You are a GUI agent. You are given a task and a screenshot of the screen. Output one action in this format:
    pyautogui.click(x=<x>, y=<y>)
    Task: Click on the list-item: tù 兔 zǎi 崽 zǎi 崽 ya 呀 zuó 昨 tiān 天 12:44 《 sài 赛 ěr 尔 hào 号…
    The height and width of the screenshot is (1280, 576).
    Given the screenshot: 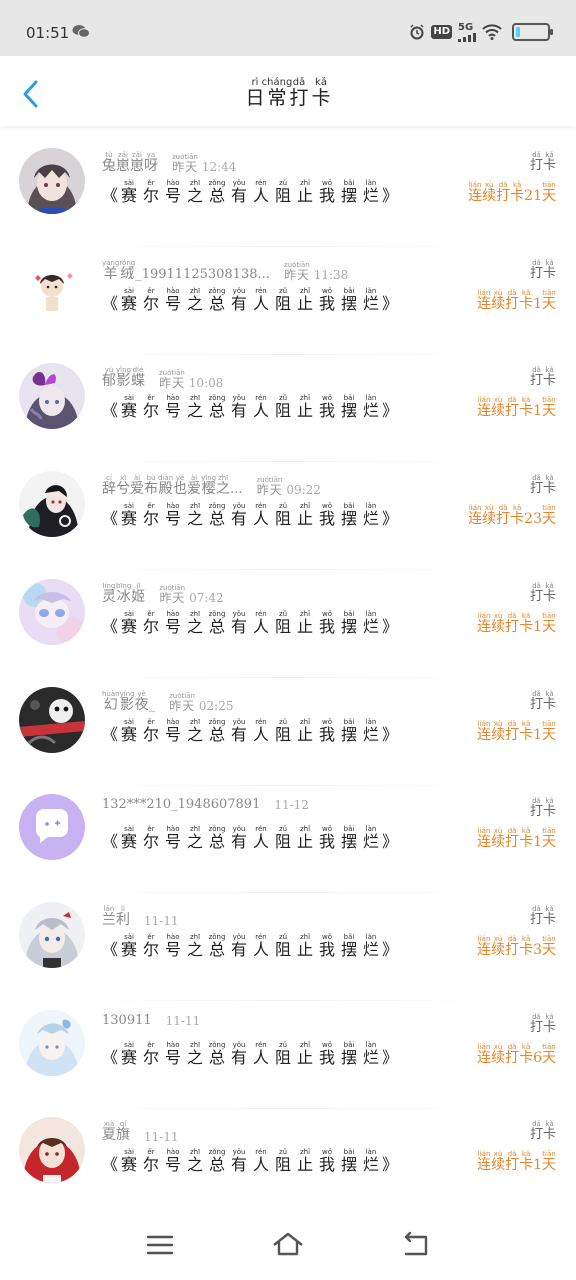 What is the action you would take?
    pyautogui.click(x=288, y=193)
    